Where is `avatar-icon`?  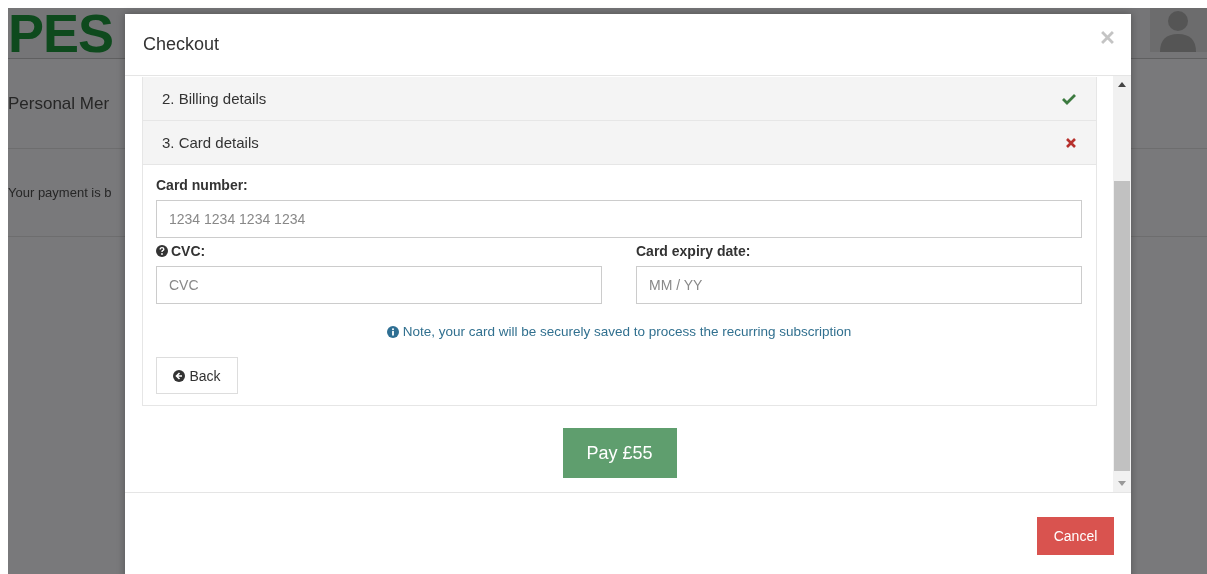 avatar-icon is located at coordinates (1178, 30).